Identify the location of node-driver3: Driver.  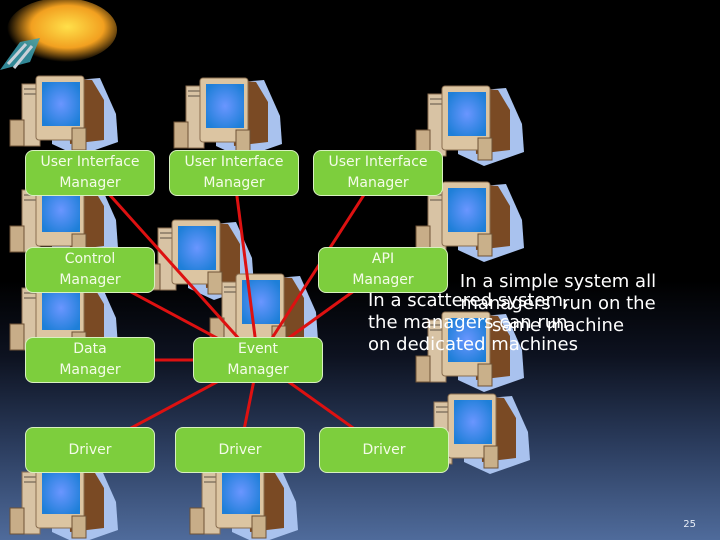
(384, 450).